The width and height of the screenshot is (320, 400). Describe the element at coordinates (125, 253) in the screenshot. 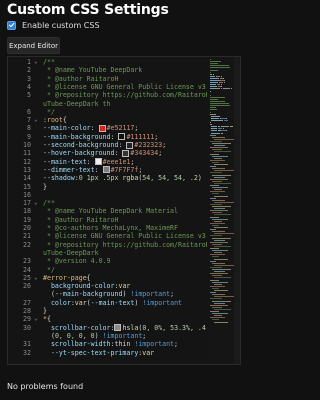

I see `code-line: uTube-DeepDark` at that location.